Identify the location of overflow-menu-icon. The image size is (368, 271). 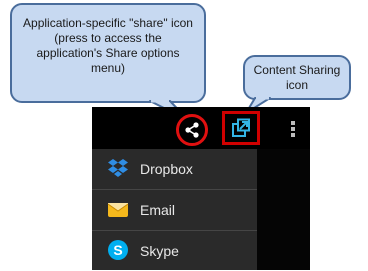
(293, 129).